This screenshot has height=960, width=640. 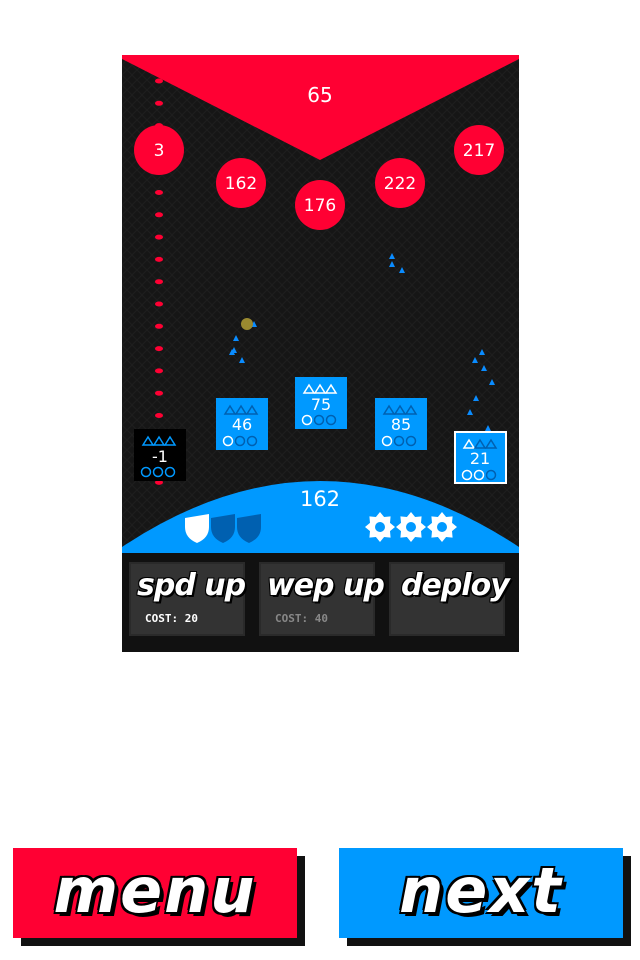 What do you see at coordinates (480, 458) in the screenshot?
I see `player-unit-hp: 21` at bounding box center [480, 458].